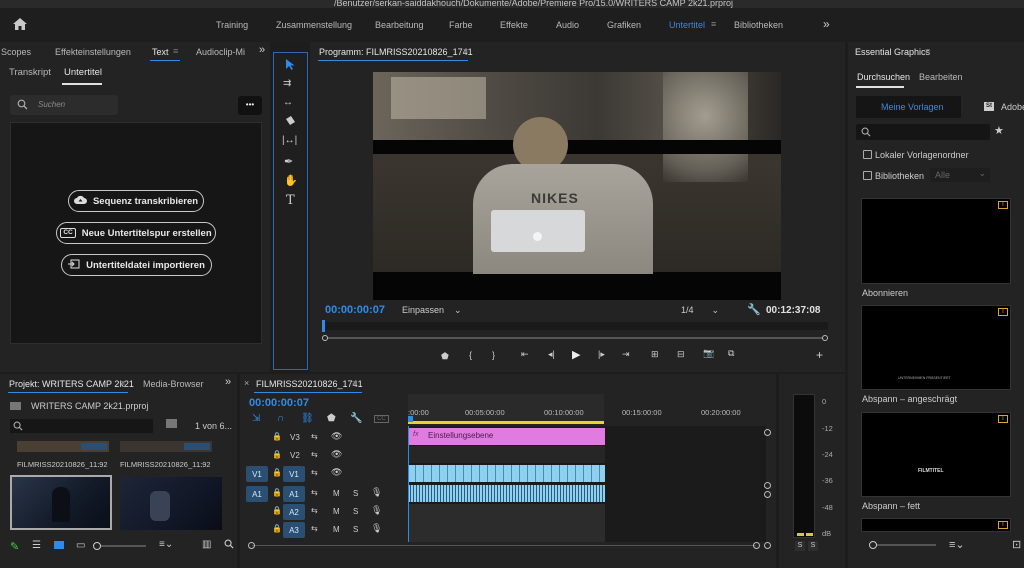  I want to click on subtab-untertitel: Untertitel, so click(83, 72).